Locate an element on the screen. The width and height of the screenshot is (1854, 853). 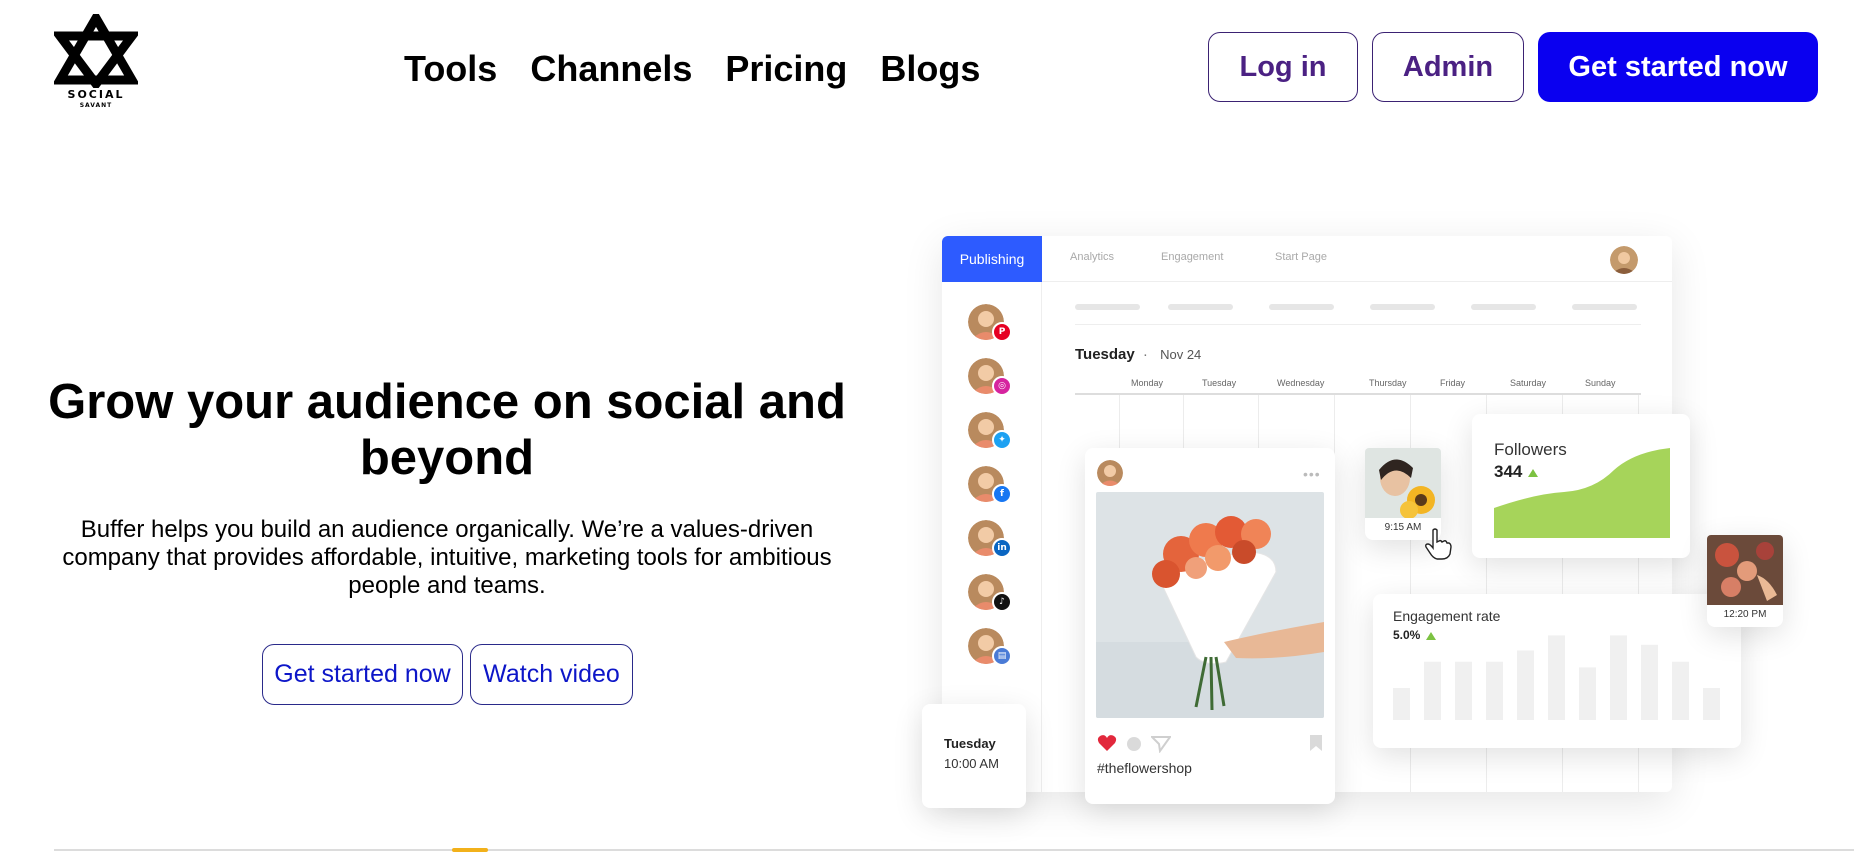
logo-mark-icon is located at coordinates (96, 51).